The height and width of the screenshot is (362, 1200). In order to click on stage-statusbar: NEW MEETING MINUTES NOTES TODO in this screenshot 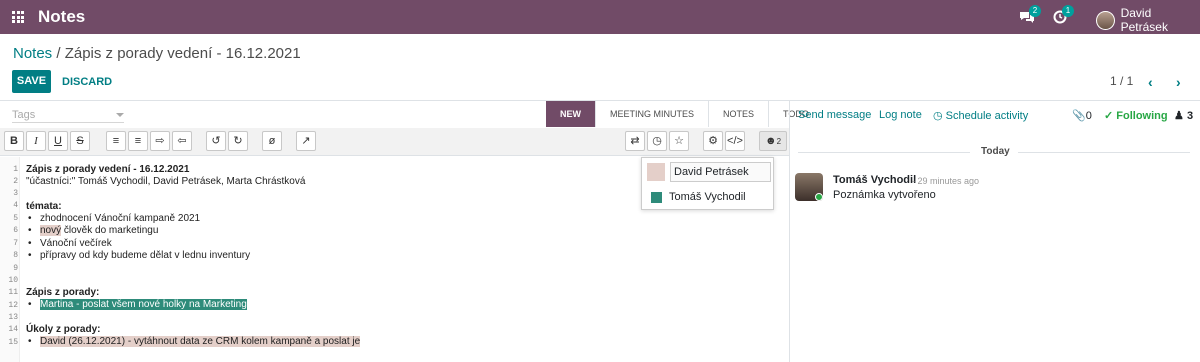, I will do `click(684, 114)`.